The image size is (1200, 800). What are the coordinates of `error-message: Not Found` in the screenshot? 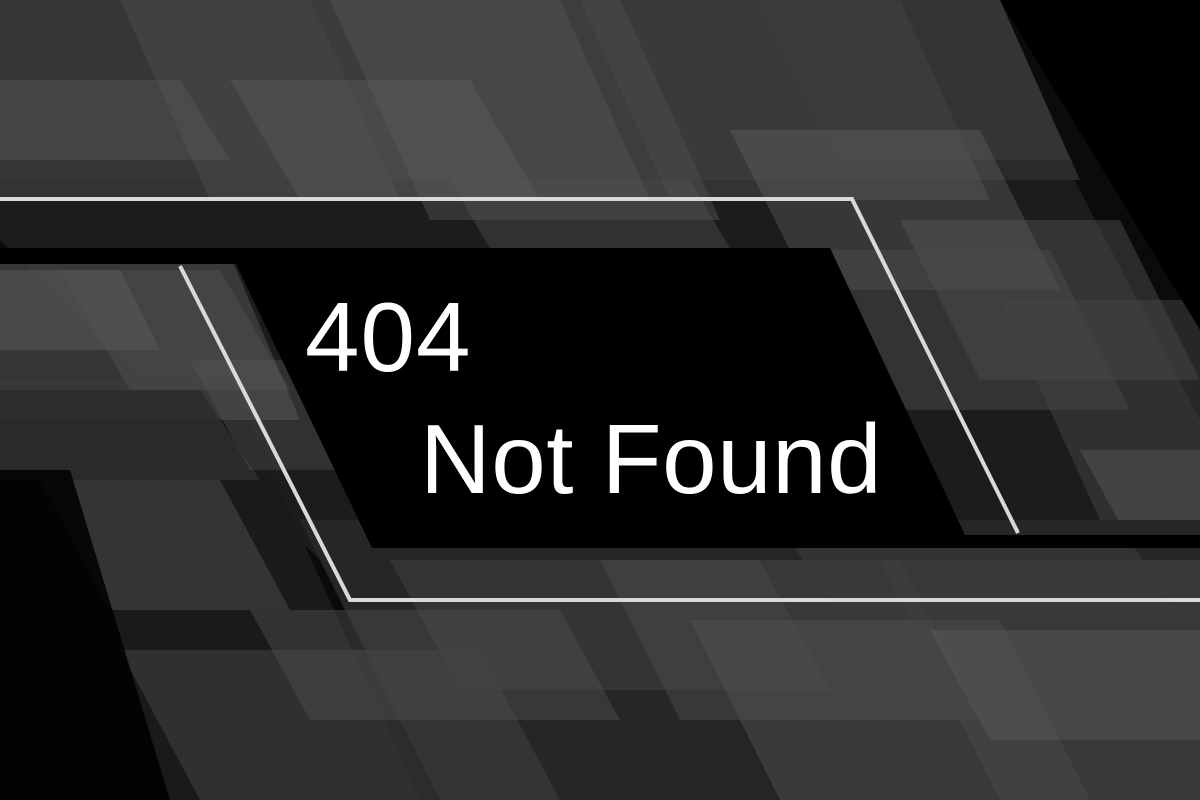 It's located at (651, 459).